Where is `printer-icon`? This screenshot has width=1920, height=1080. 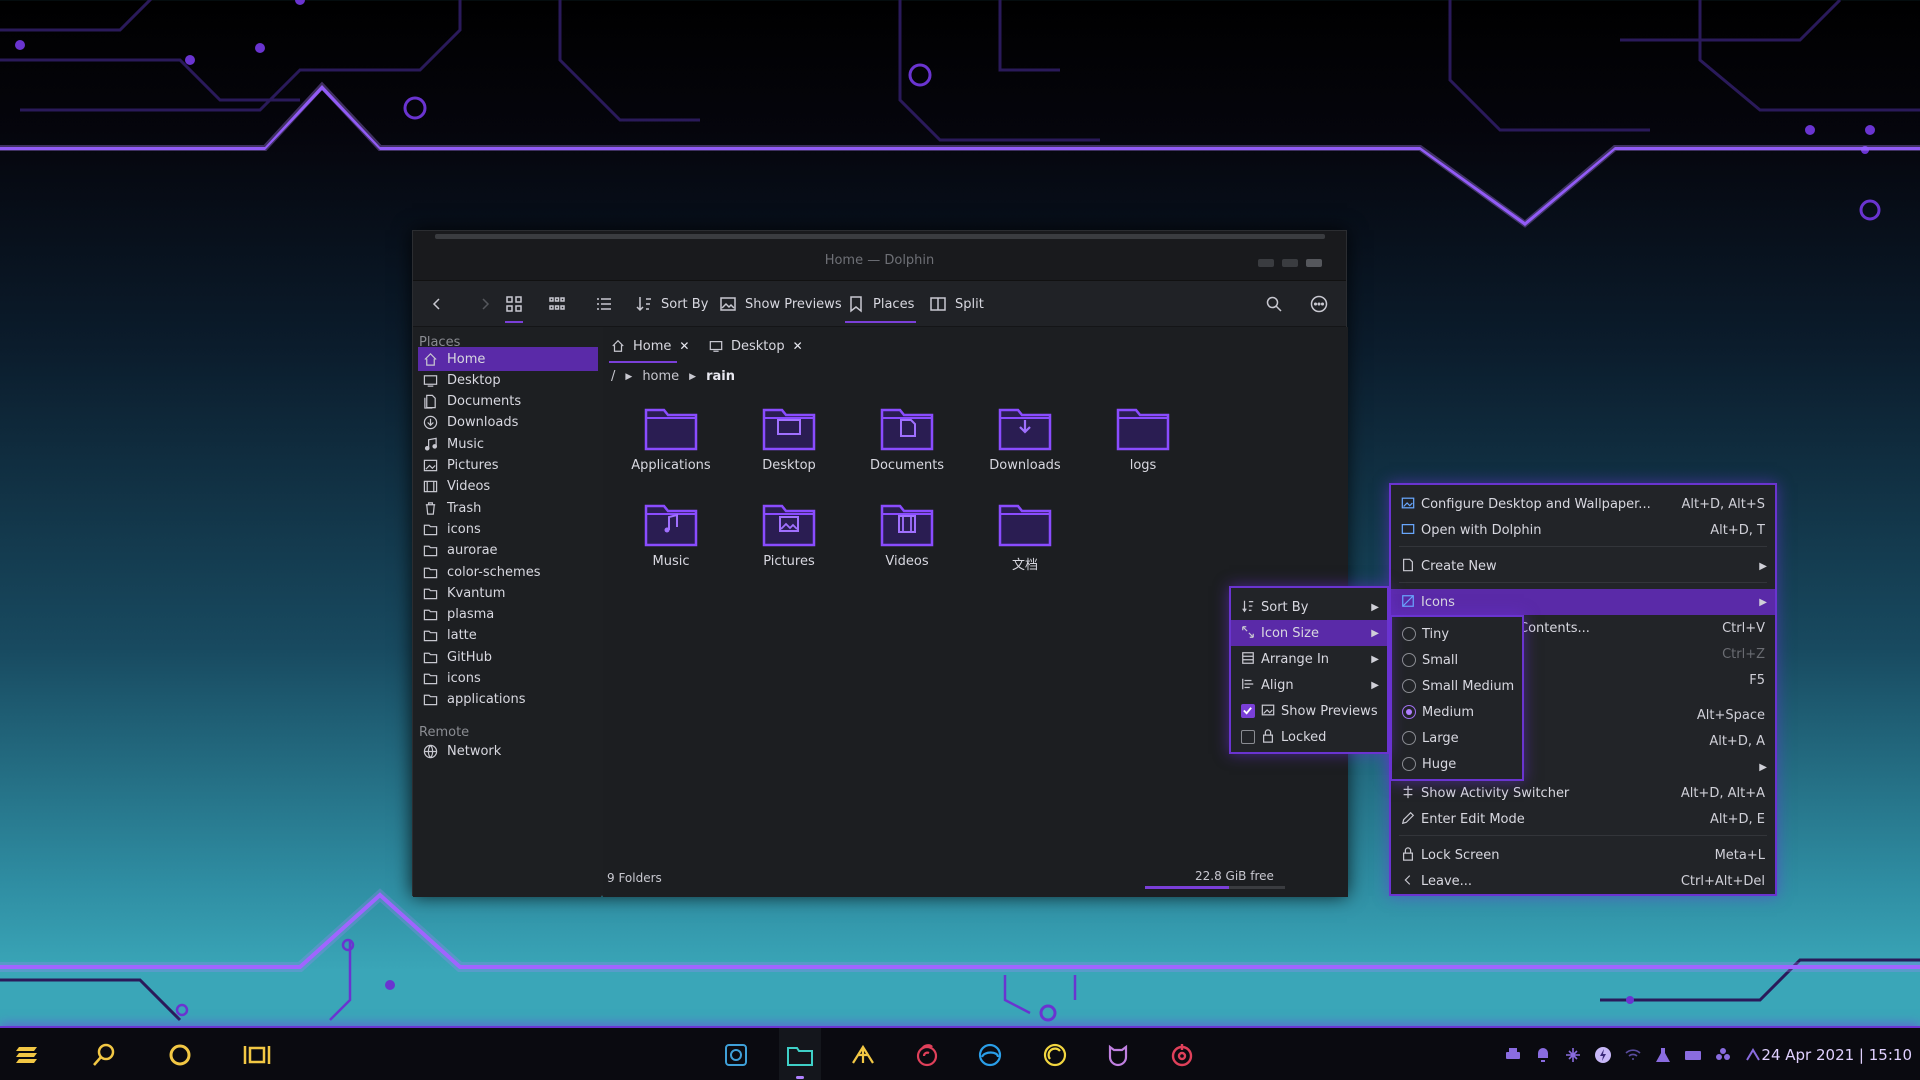 printer-icon is located at coordinates (1513, 1053).